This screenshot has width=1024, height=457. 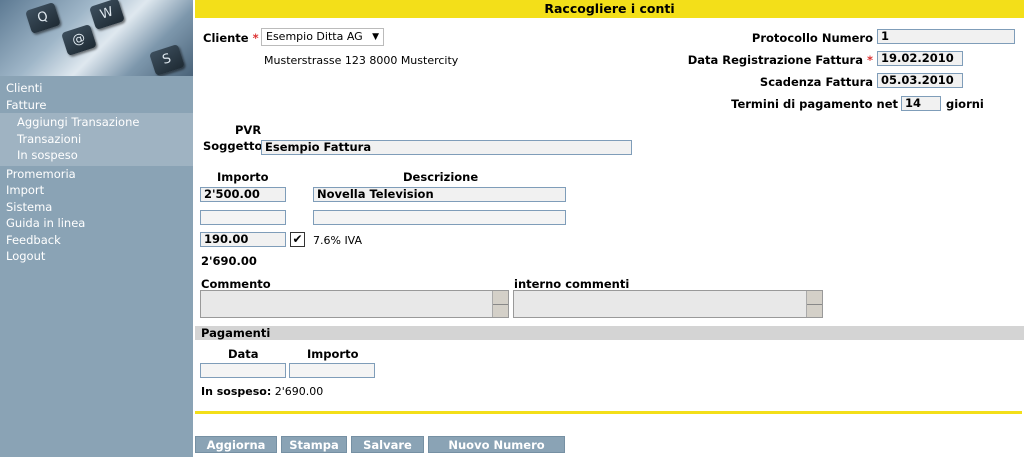 I want to click on keycap-w: W, so click(x=107, y=15).